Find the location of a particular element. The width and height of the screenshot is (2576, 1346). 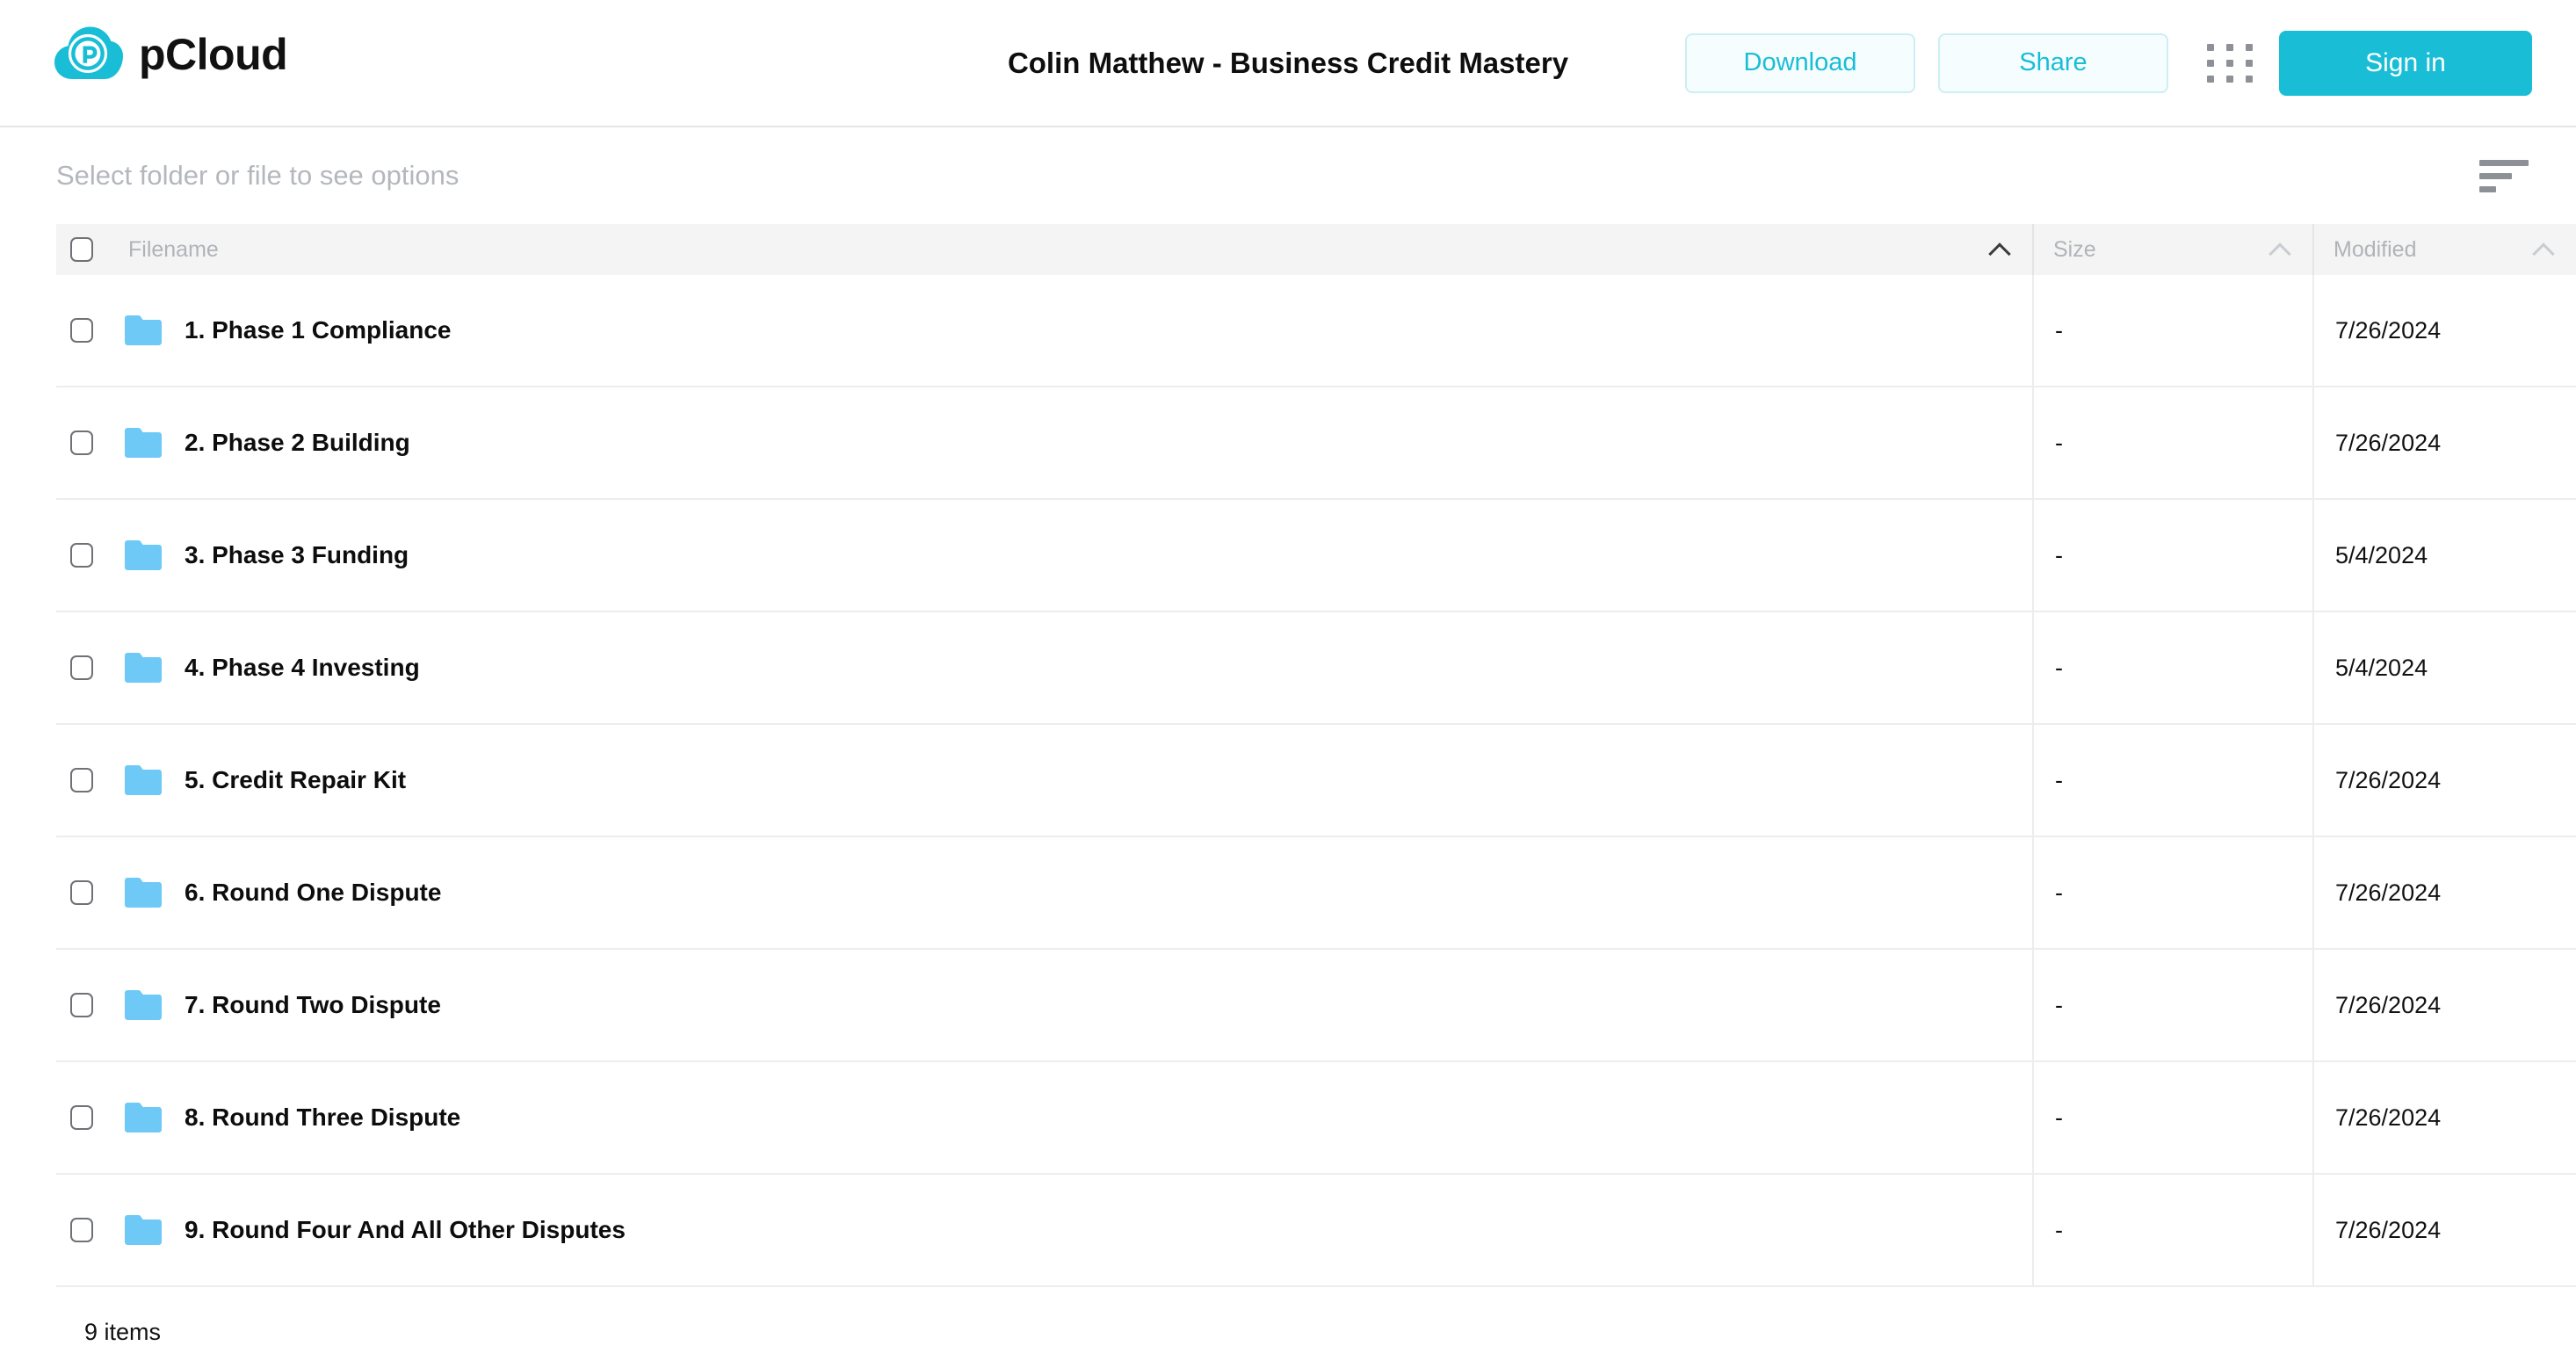

column-header-filename-label: Filename is located at coordinates (173, 249).